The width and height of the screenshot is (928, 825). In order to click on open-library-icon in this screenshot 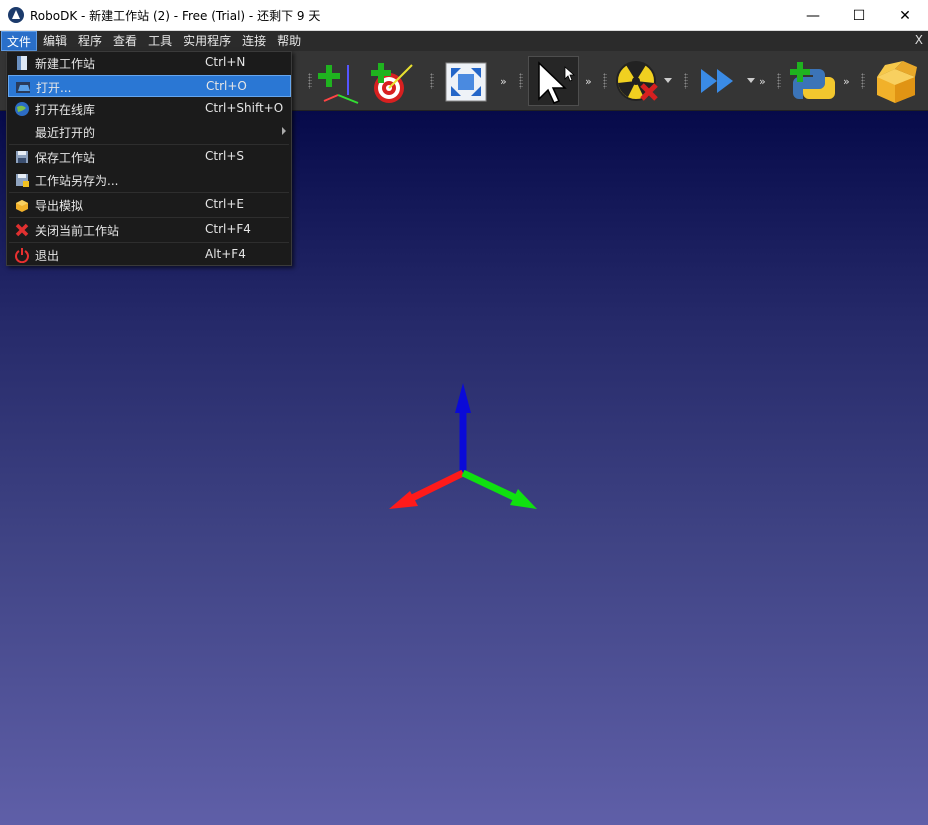, I will do `click(896, 82)`.